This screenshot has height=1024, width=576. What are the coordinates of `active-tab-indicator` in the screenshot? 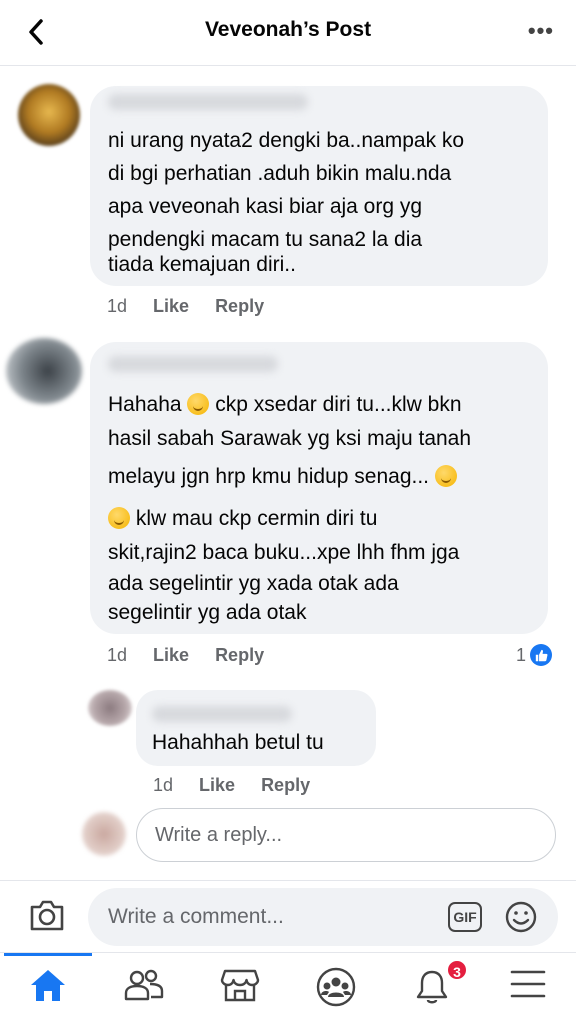 It's located at (48, 954).